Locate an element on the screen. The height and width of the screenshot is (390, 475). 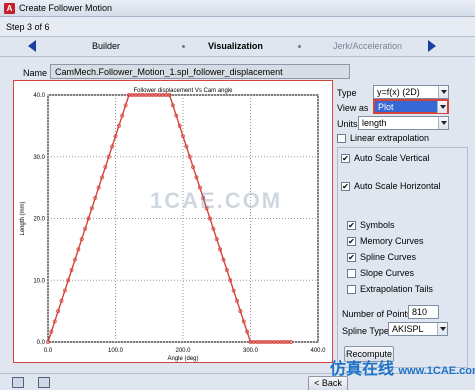
y-tick-label: 40.0 is located at coordinates (39, 96).